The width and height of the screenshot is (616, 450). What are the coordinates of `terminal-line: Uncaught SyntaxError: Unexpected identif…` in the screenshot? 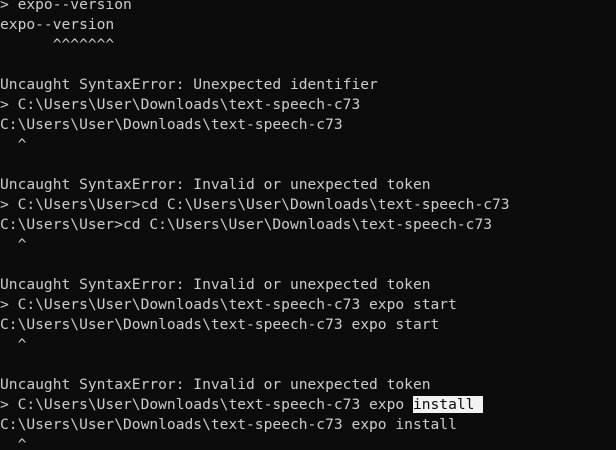 It's located at (189, 84).